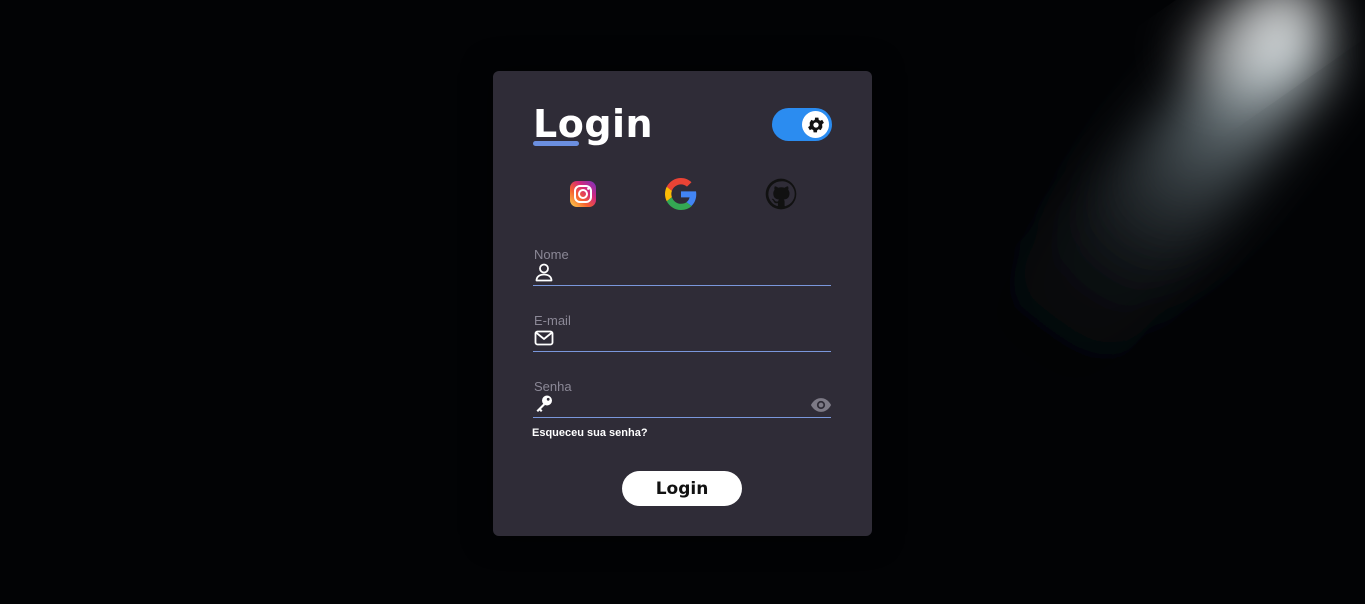 This screenshot has height=604, width=1365. I want to click on password-underline, so click(682, 417).